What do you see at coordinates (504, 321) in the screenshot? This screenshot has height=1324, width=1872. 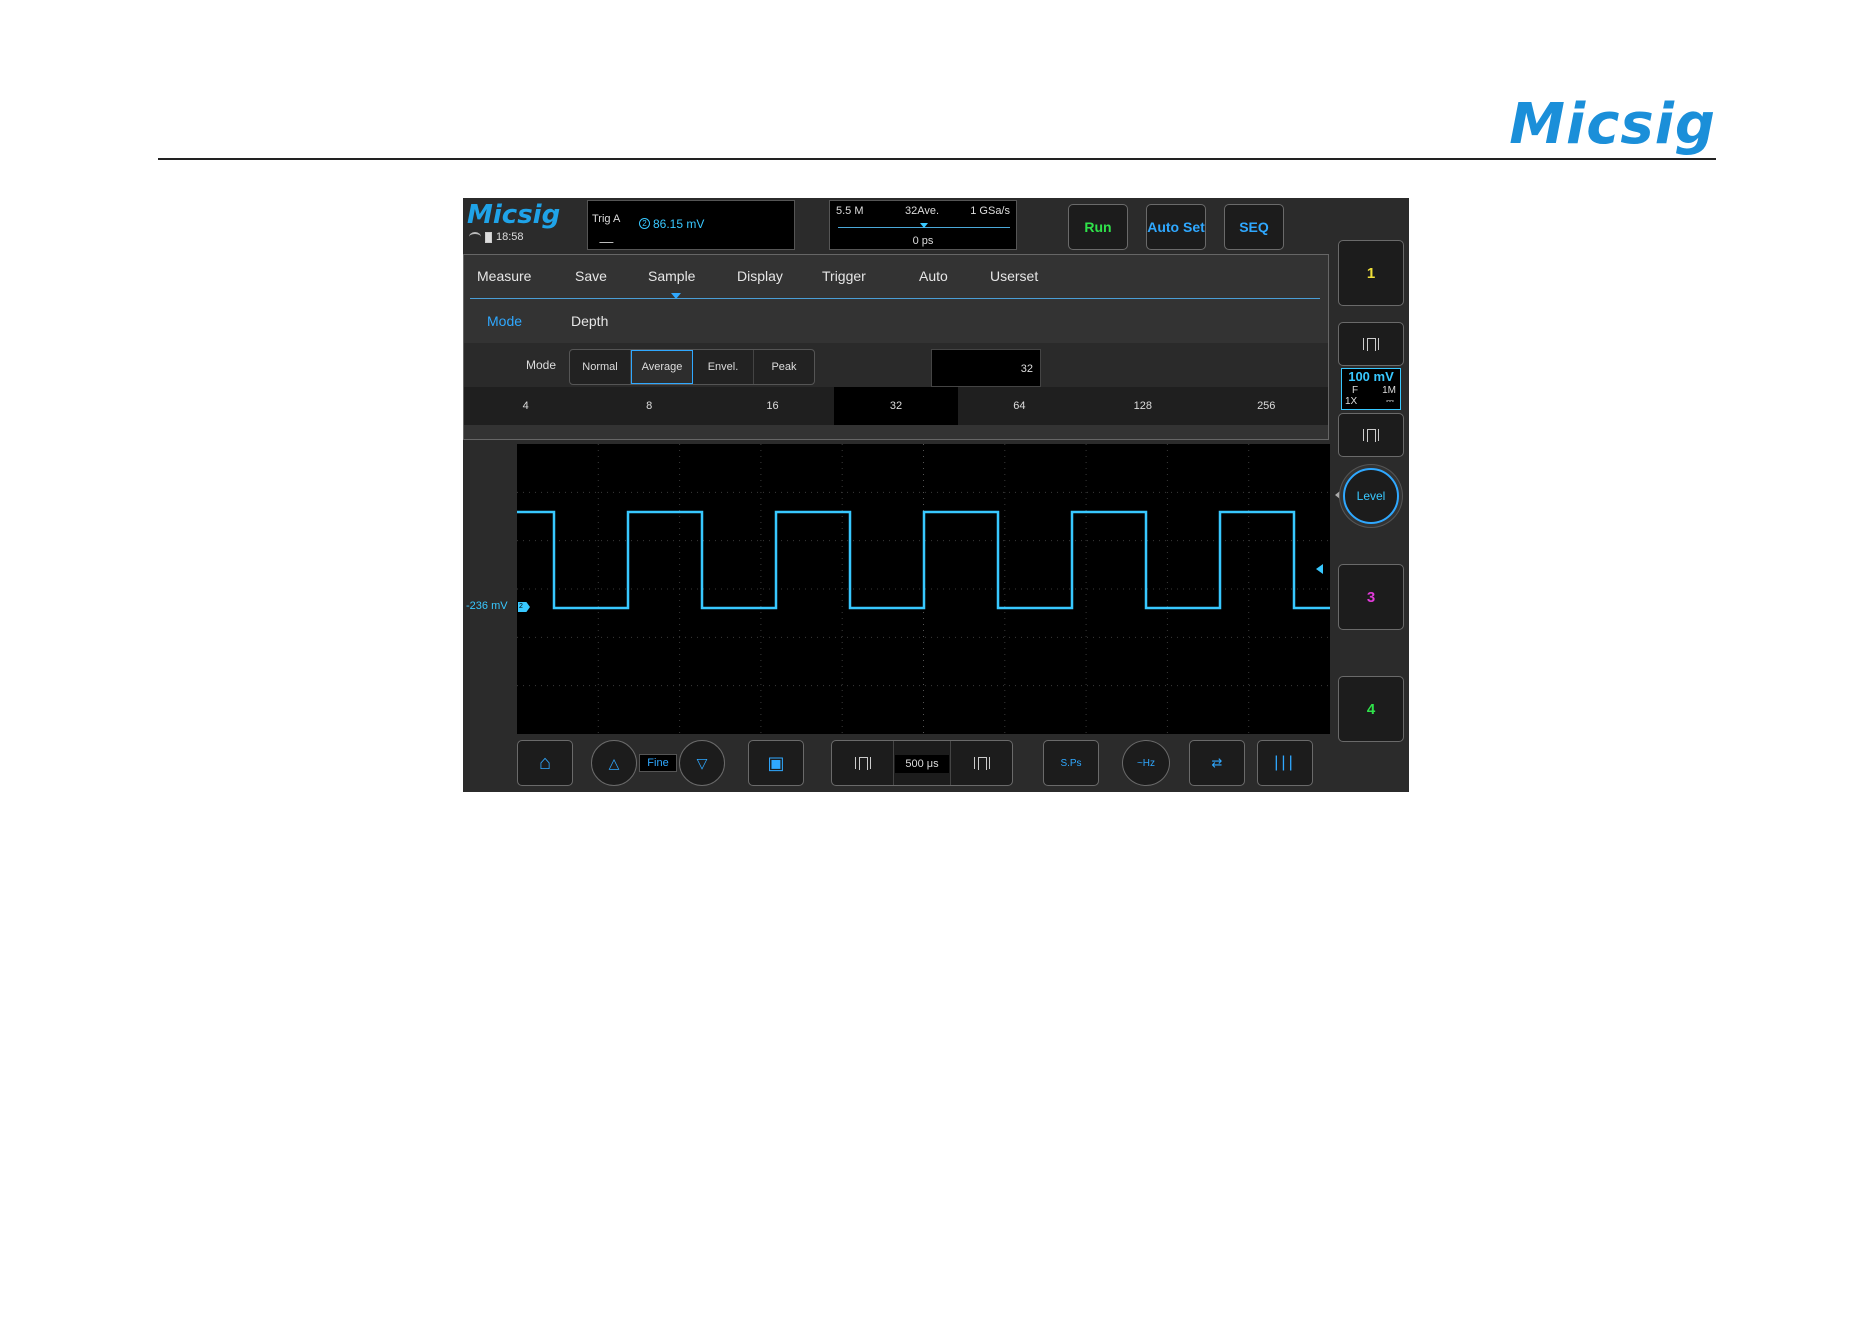 I see `subtab-mode: Mode` at bounding box center [504, 321].